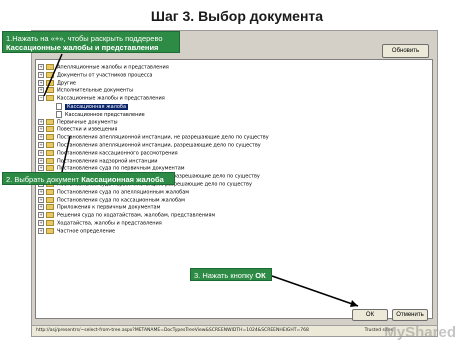 Image resolution: width=474 pixels, height=355 pixels. Describe the element at coordinates (315, 291) in the screenshot. I see `callout-3-arrow` at that location.